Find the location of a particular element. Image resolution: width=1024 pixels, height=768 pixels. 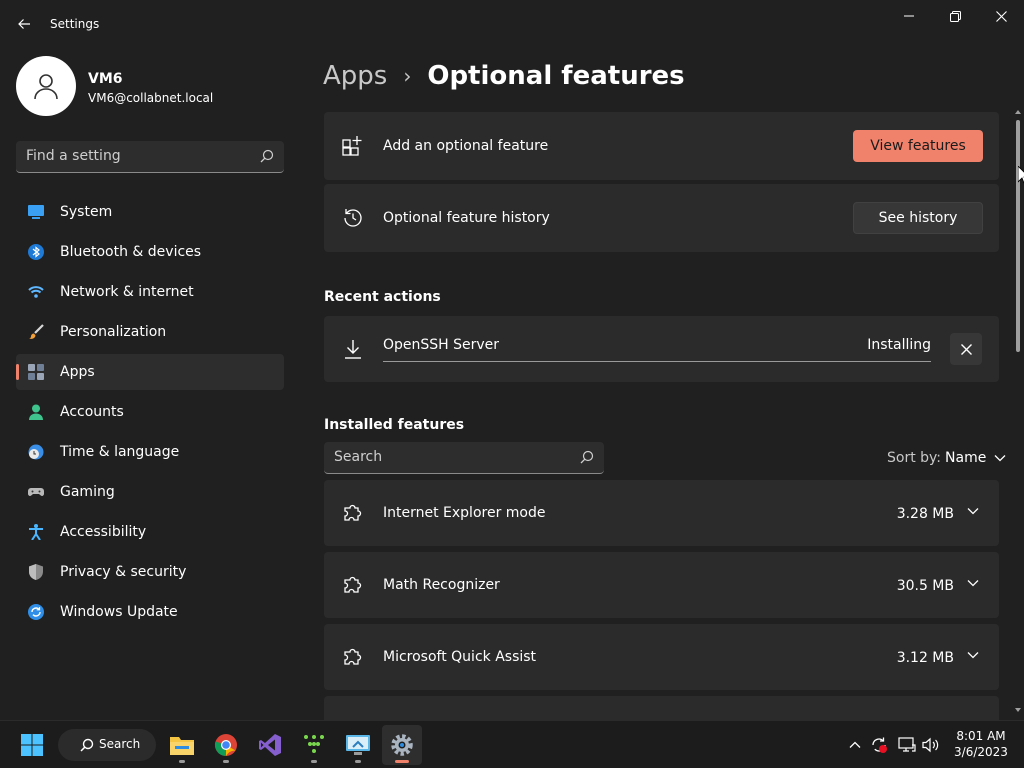

cancel-action-button is located at coordinates (966, 349).